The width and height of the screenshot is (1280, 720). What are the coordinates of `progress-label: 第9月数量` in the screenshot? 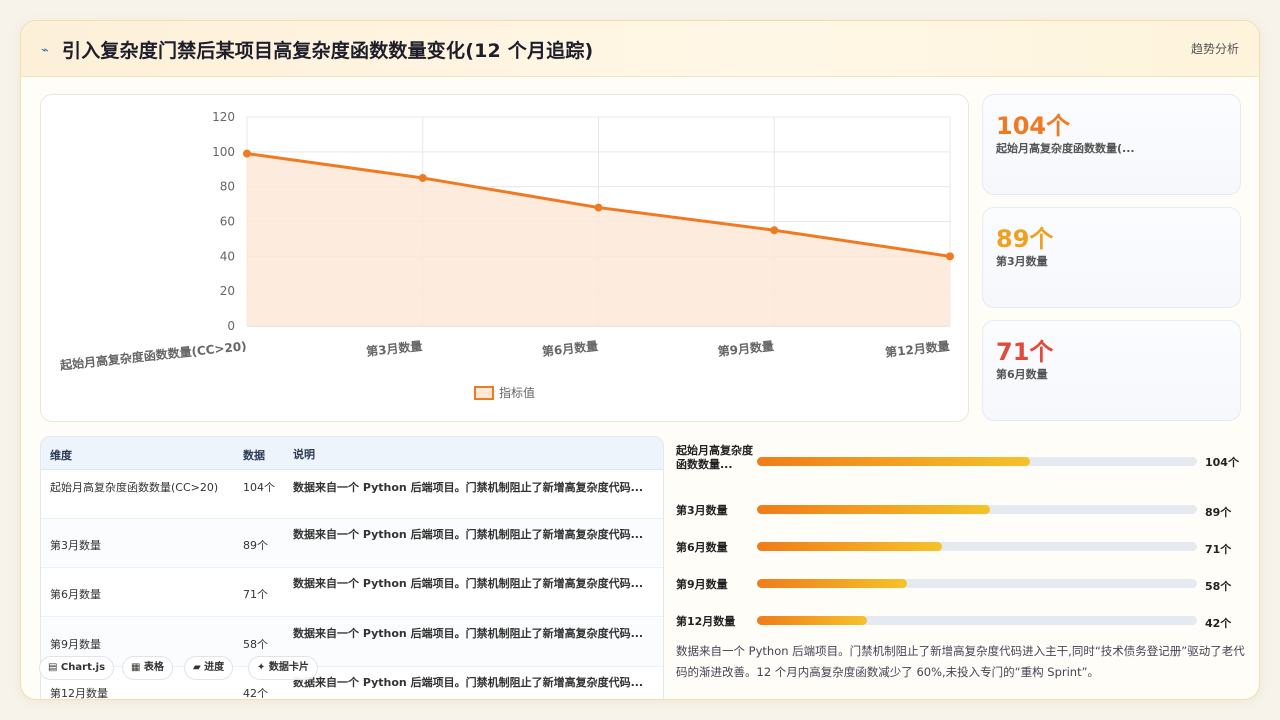 It's located at (702, 584).